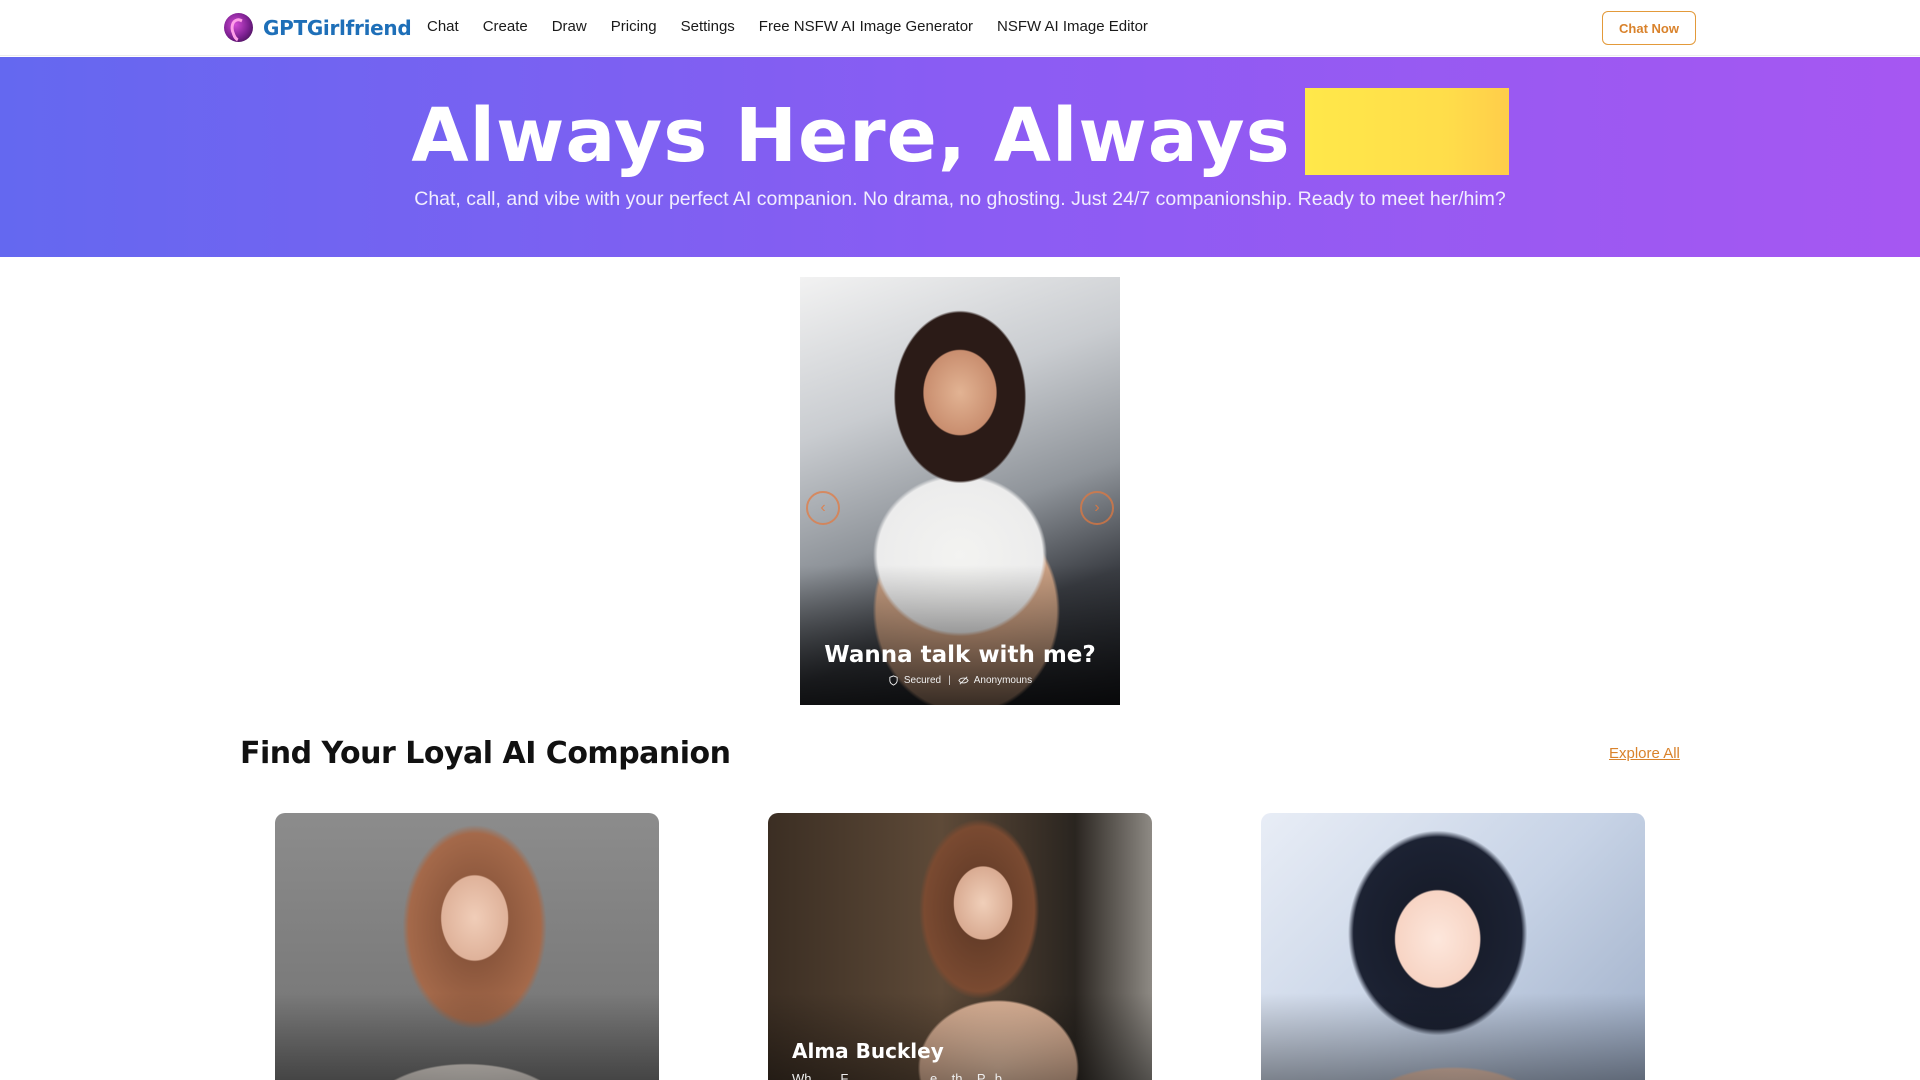 This screenshot has width=1920, height=1080. Describe the element at coordinates (823, 508) in the screenshot. I see `chevron-left-icon: ‹` at that location.